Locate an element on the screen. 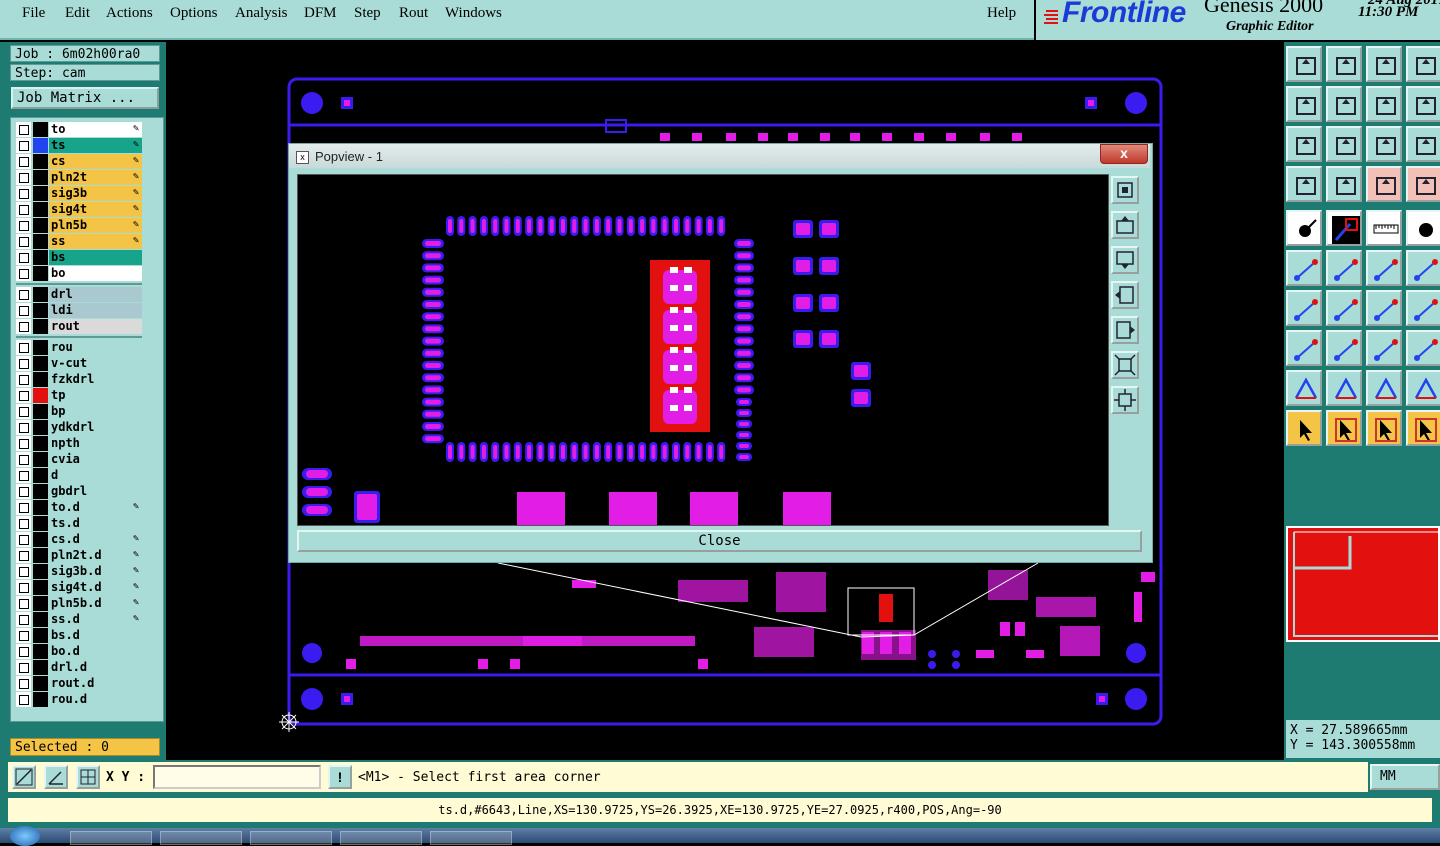 Image resolution: width=1440 pixels, height=846 pixels. layer-row: pln5b.d ✎ is located at coordinates (79, 603).